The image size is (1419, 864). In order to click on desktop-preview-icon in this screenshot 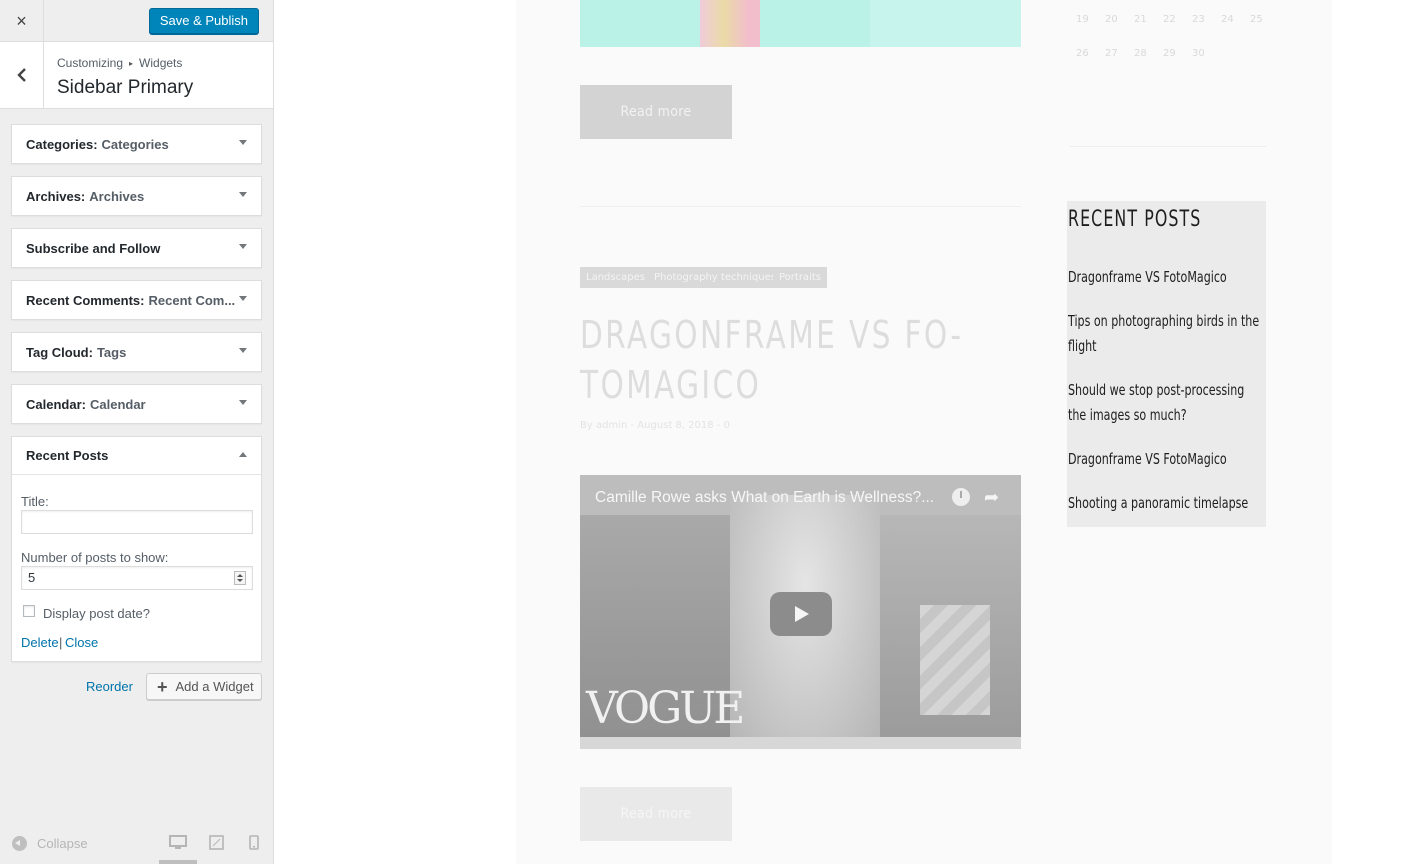, I will do `click(178, 842)`.